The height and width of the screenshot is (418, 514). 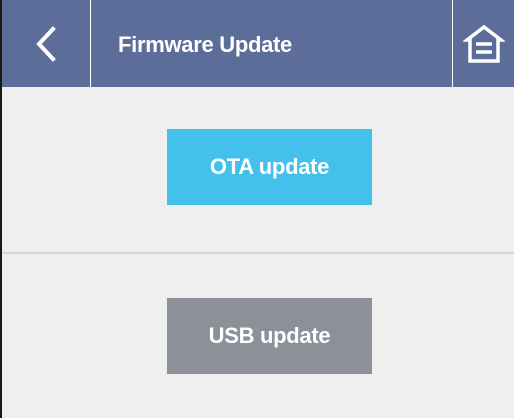 I want to click on home-icon, so click(x=483, y=43).